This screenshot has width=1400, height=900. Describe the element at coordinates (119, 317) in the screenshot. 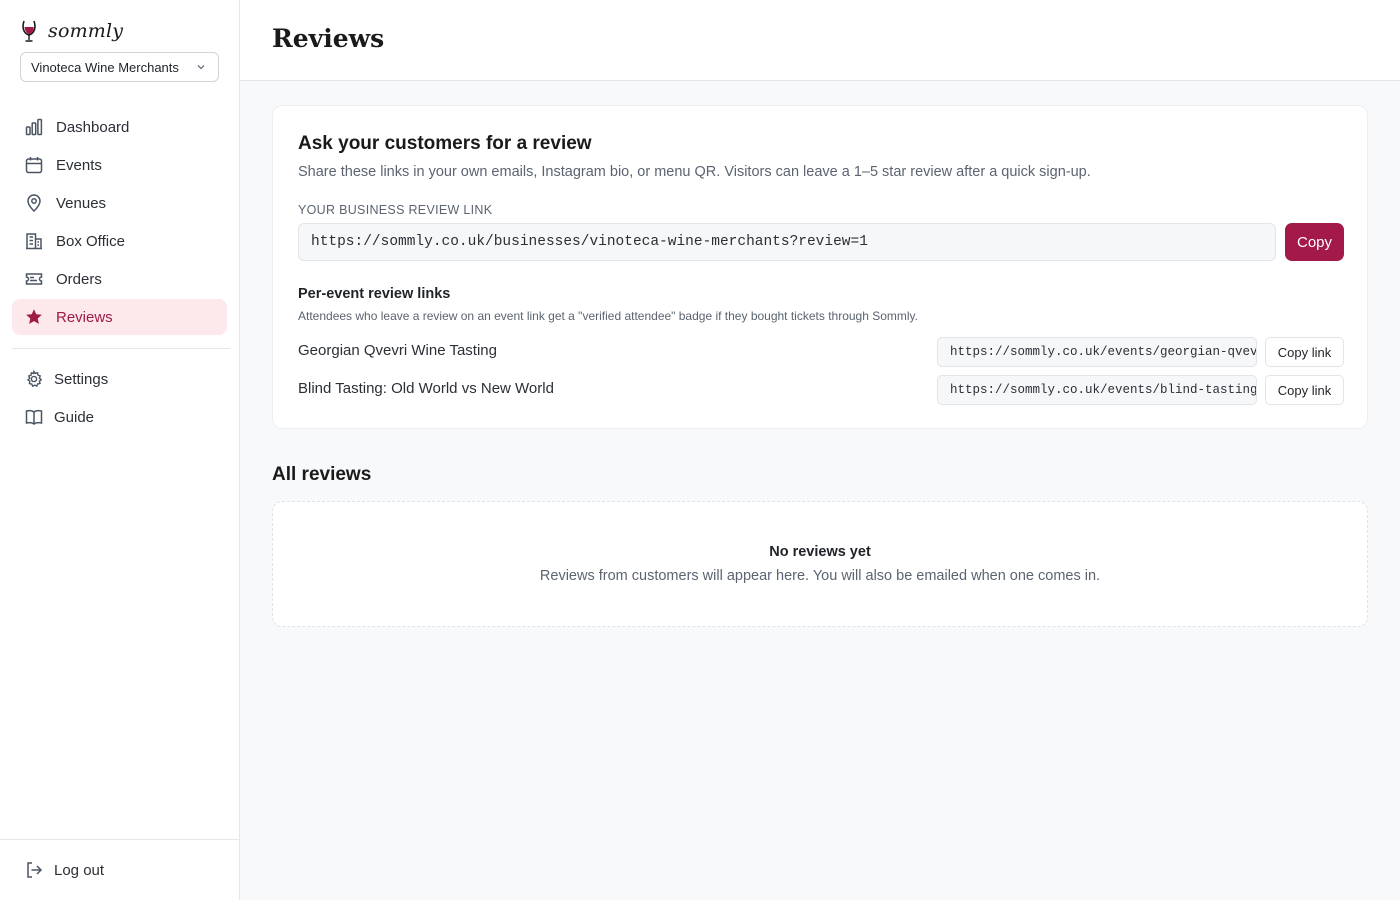

I see `sidebar-item-reviews: Reviews` at that location.